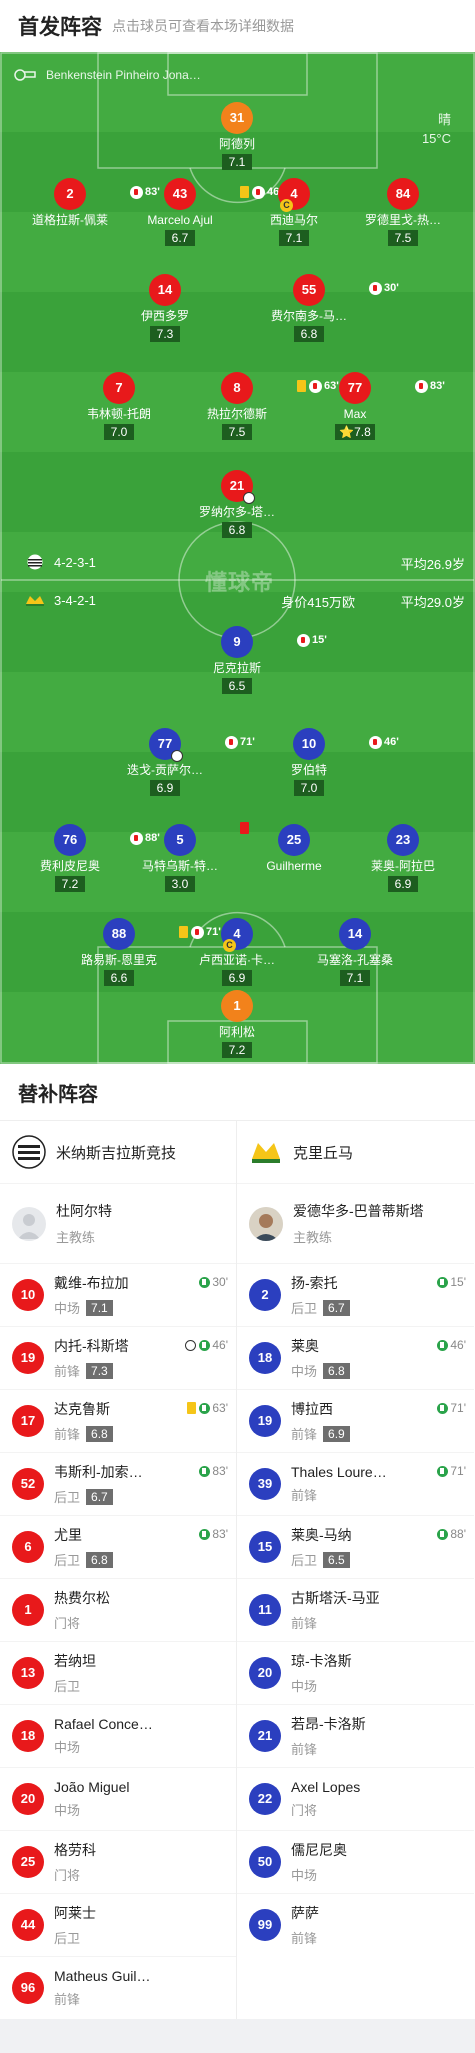 This screenshot has width=475, height=2053. Describe the element at coordinates (237, 686) in the screenshot. I see `player-rating: 6.5` at that location.